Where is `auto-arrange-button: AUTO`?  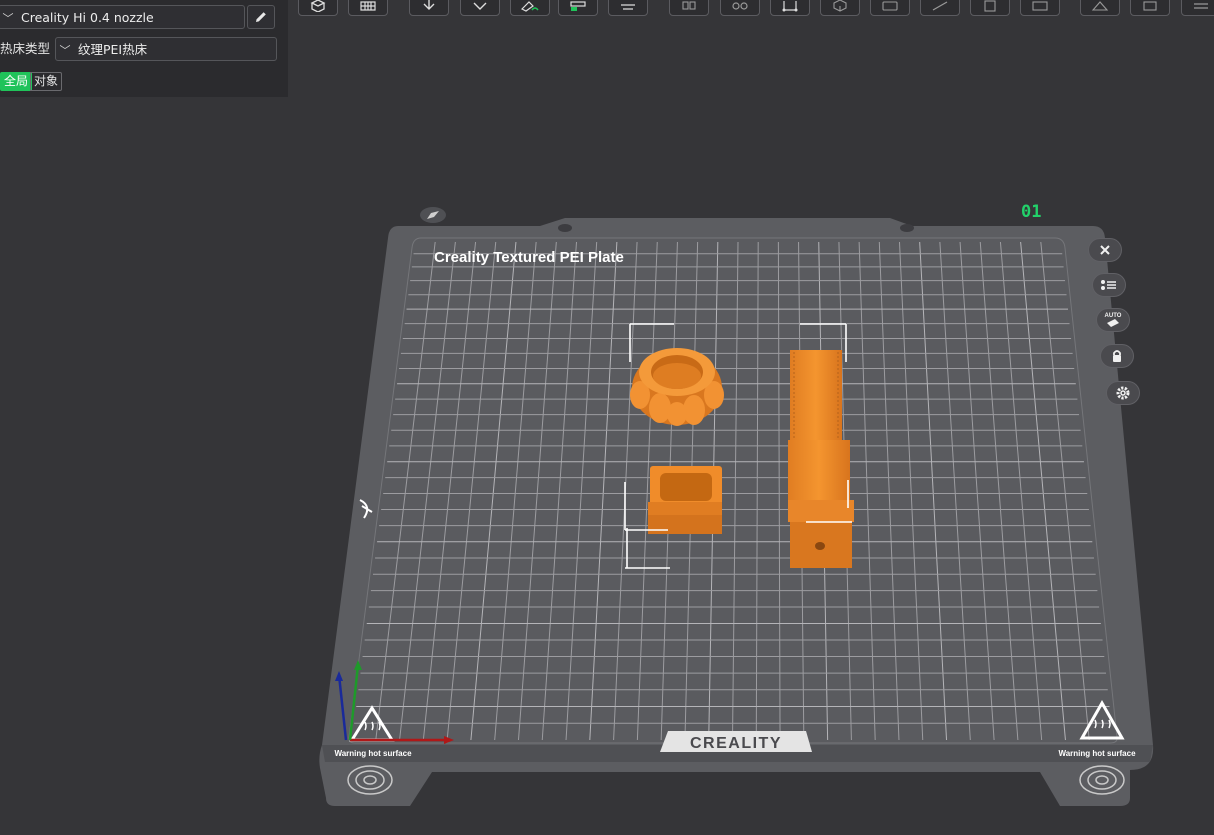 auto-arrange-button: AUTO is located at coordinates (1113, 320).